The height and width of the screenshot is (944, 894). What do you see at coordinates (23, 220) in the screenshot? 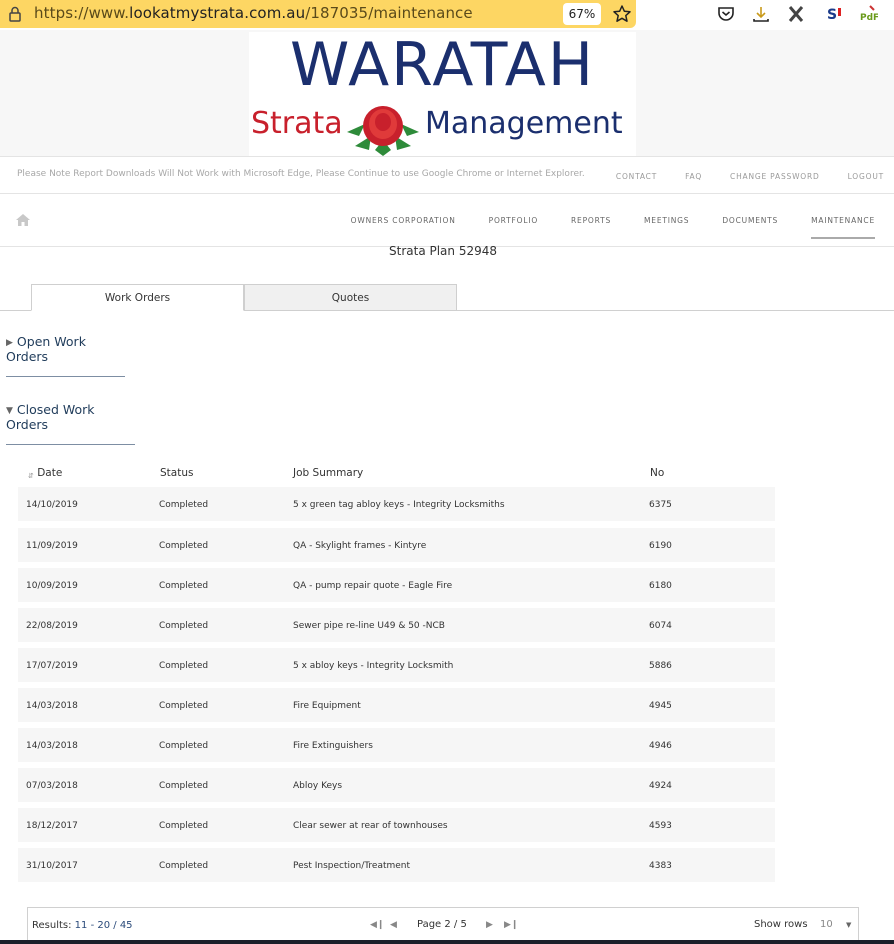
I see `home-icon` at bounding box center [23, 220].